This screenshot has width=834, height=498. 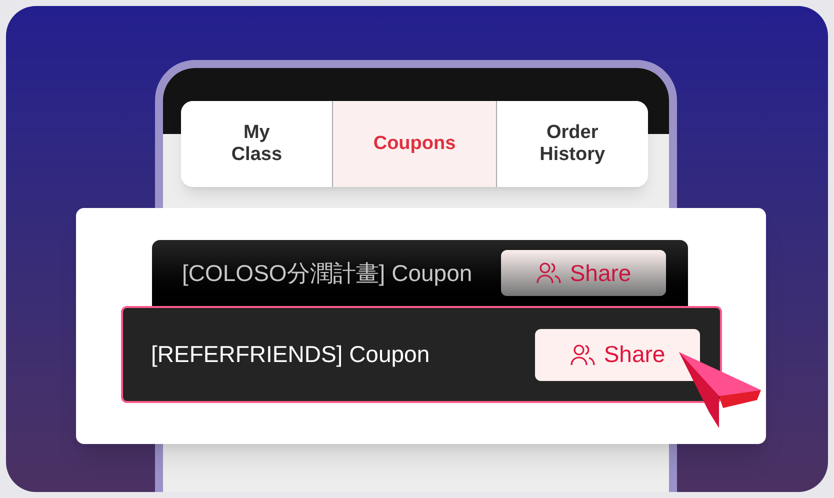 What do you see at coordinates (414, 144) in the screenshot?
I see `tab: Coupons` at bounding box center [414, 144].